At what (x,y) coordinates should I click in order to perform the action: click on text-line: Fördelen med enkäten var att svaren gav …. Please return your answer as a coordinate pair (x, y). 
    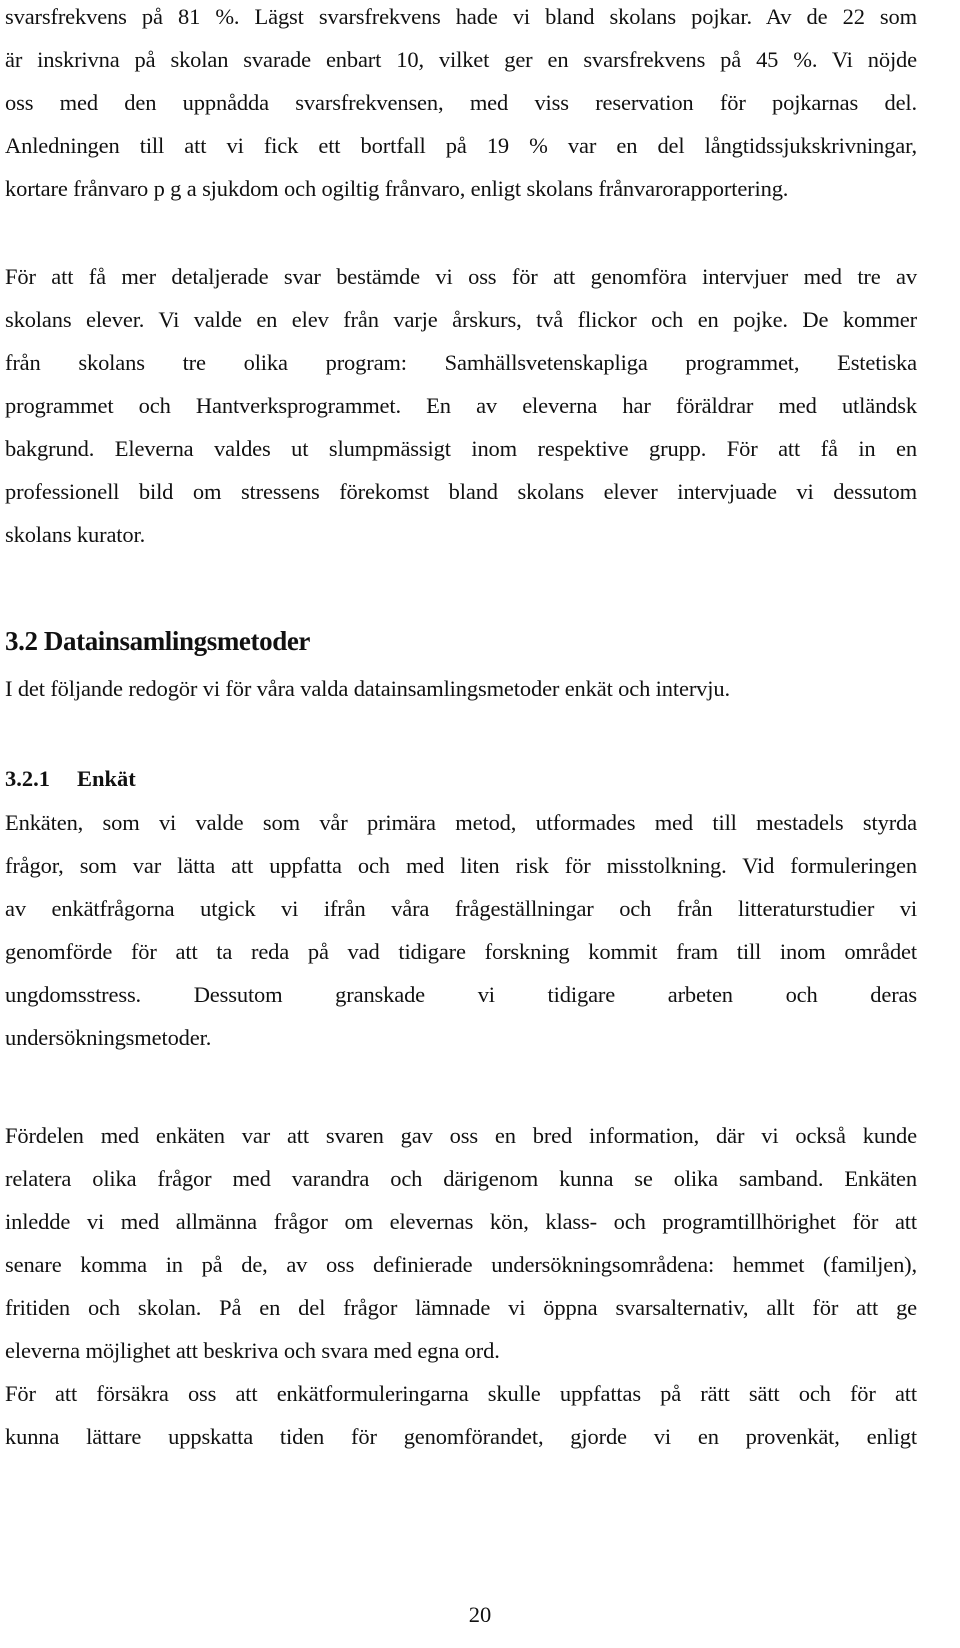
    Looking at the image, I should click on (461, 1135).